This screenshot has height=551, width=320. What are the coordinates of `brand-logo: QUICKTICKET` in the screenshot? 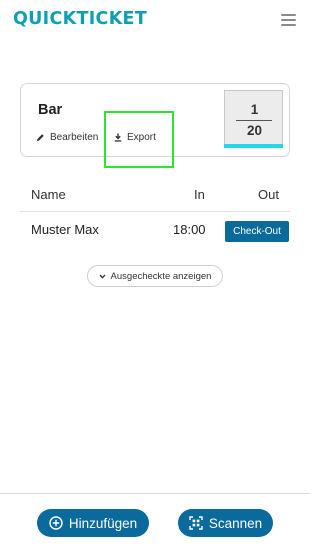 It's located at (80, 19).